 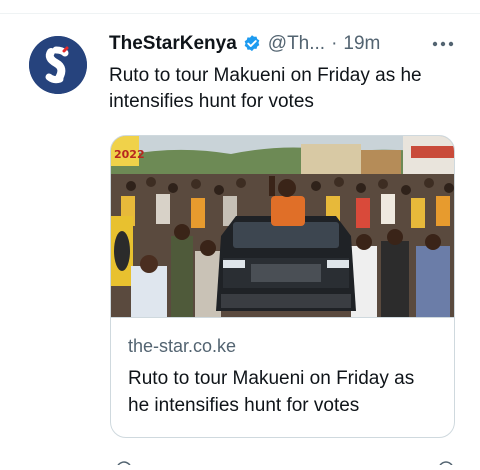 What do you see at coordinates (252, 44) in the screenshot?
I see `verified-badge-icon` at bounding box center [252, 44].